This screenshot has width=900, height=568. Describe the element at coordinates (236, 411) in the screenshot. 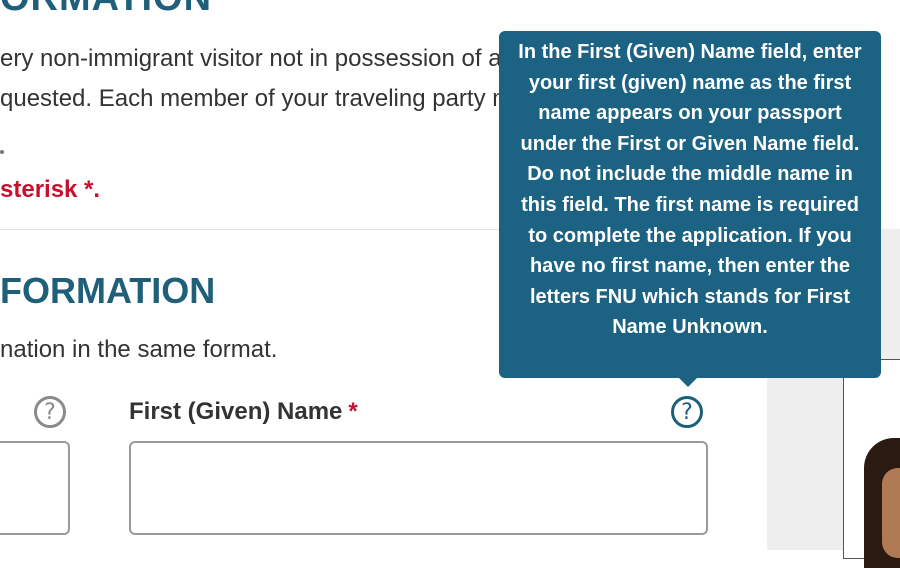

I see `first-name-label-text: First (Given) Name` at that location.